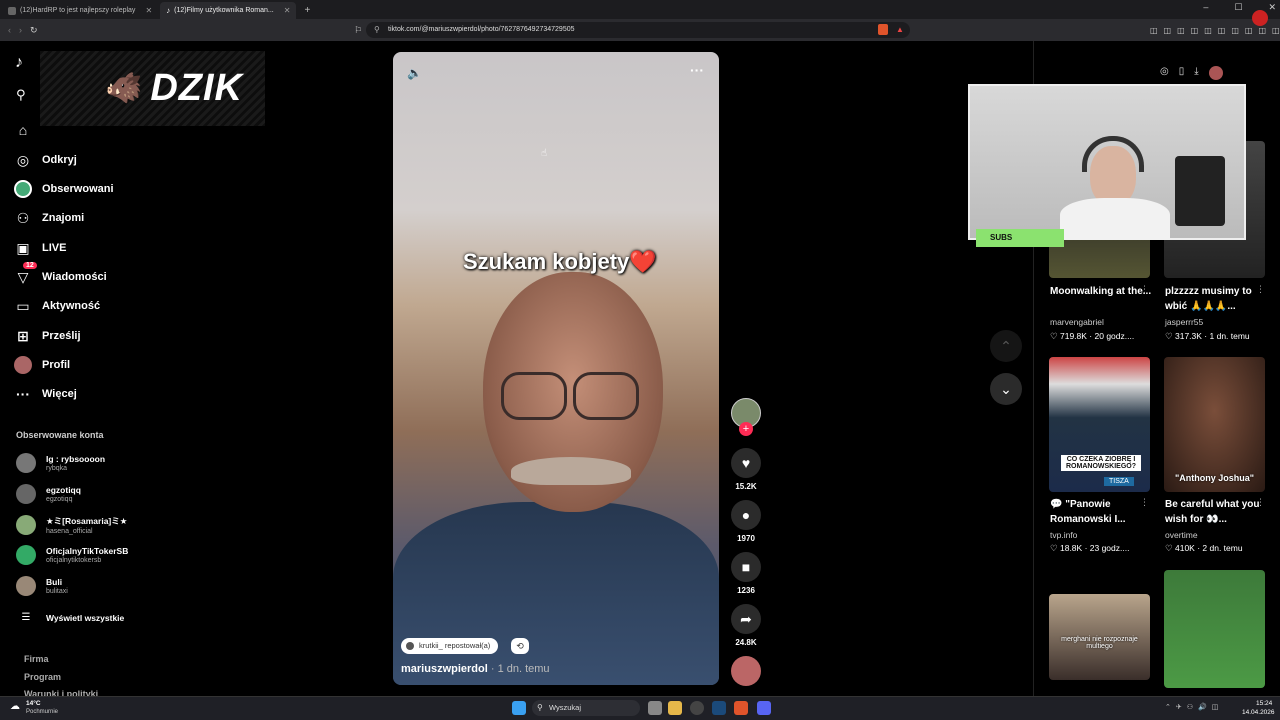 This screenshot has height=720, width=1280. Describe the element at coordinates (47, 336) in the screenshot. I see `nav-przeslij: ⊞ Prześlij` at that location.